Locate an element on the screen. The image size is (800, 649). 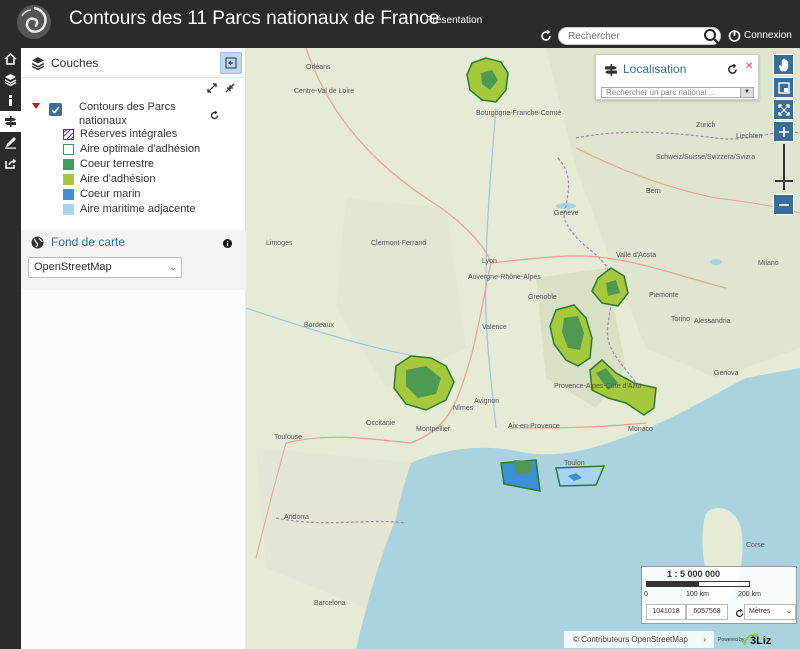
coord-y: 6057568 is located at coordinates (707, 612).